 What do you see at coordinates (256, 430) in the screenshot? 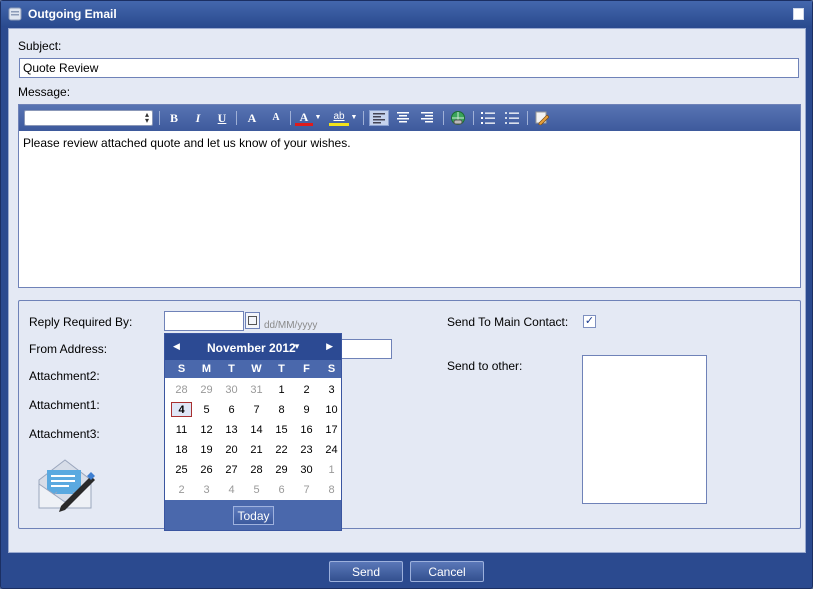
I see `calendar-day: 14` at bounding box center [256, 430].